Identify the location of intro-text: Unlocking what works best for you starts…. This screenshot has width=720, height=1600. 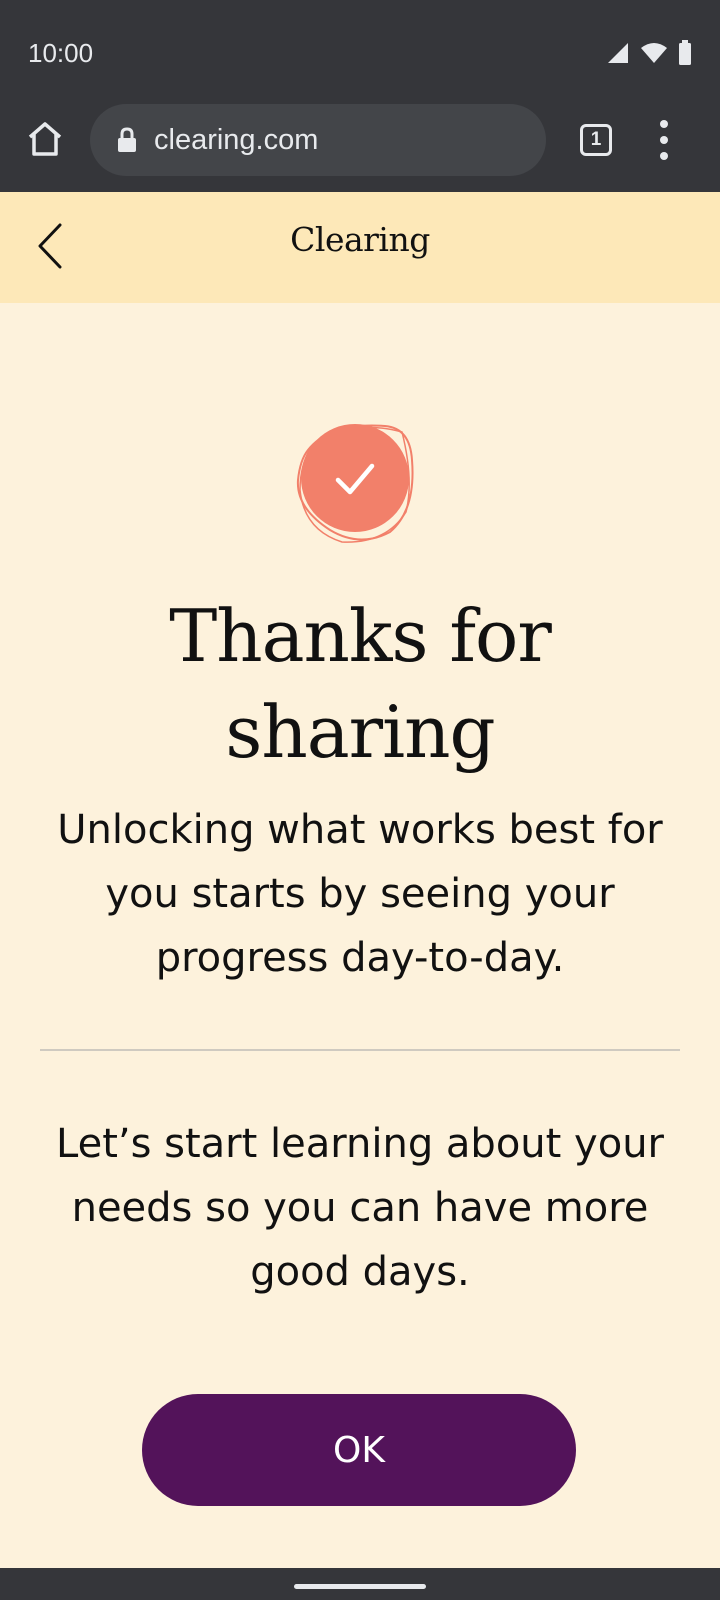
(360, 894).